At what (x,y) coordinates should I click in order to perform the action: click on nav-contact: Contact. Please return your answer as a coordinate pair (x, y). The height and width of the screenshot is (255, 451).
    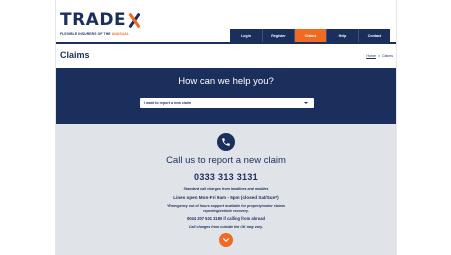
    Looking at the image, I should click on (374, 35).